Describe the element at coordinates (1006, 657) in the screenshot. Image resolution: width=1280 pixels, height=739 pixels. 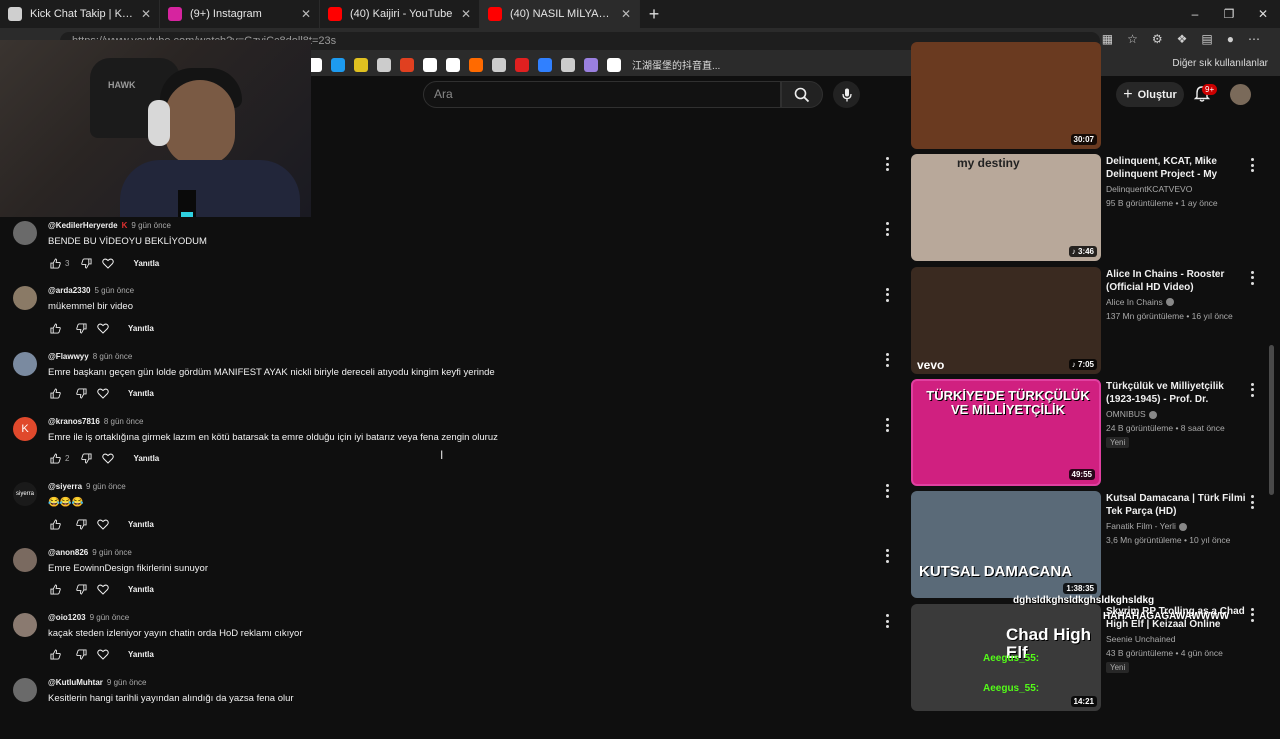
I see `video-thumbnail: Chad High Elf 14:21` at that location.